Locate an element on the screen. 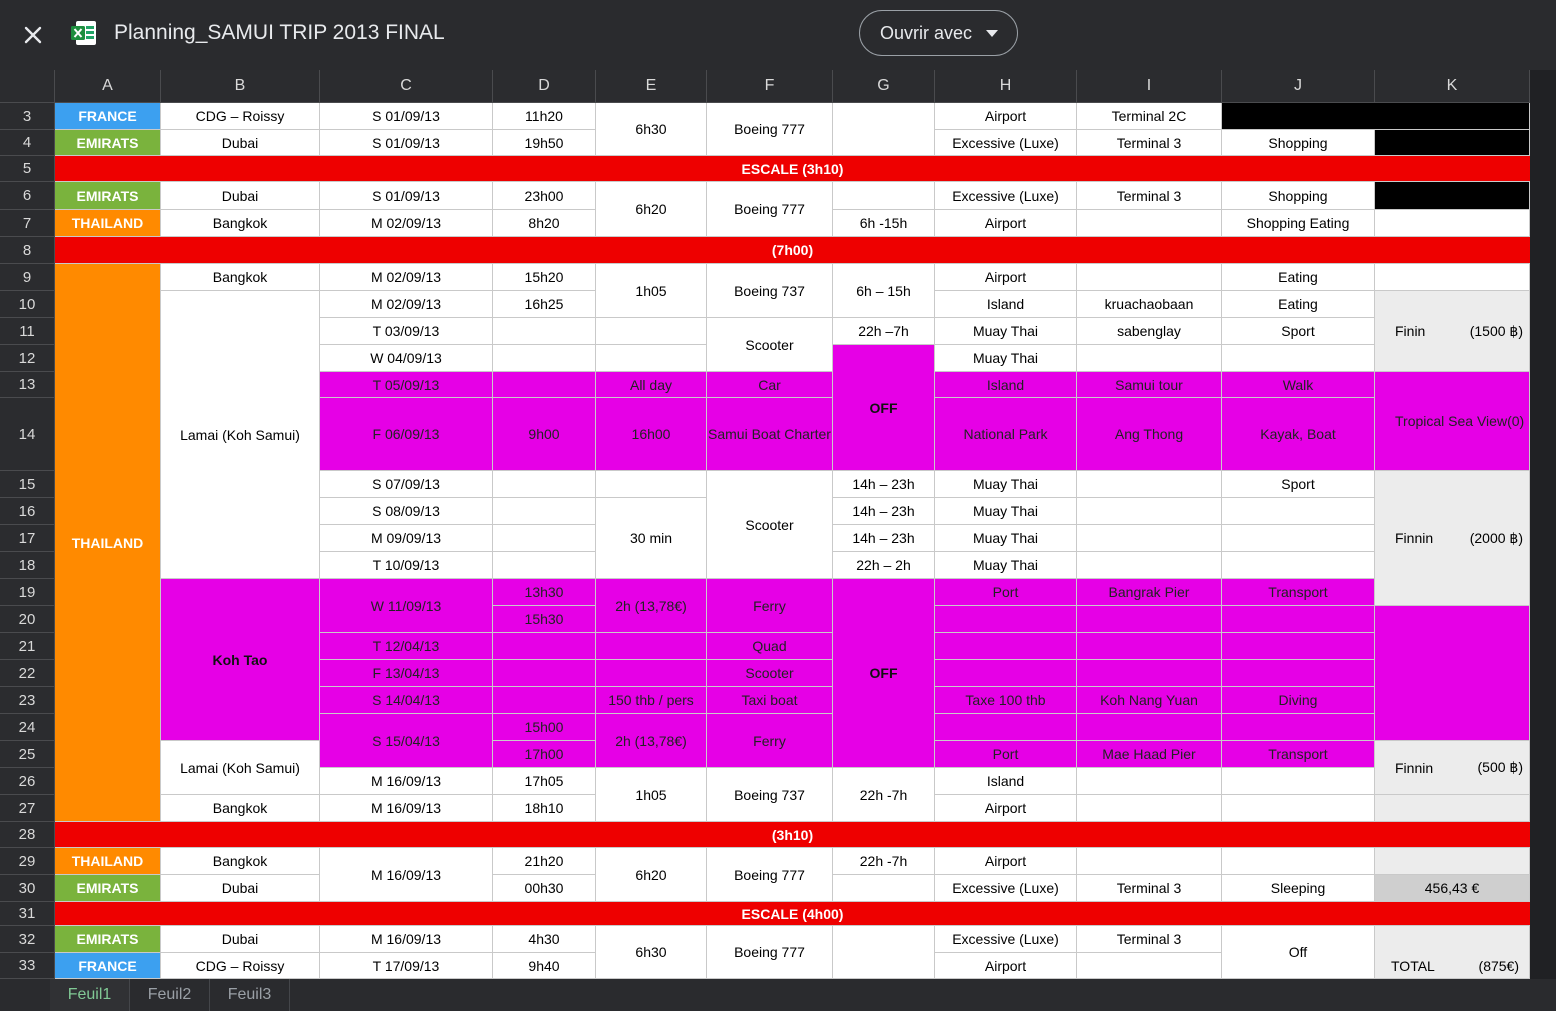  cell-e26-e27: 1h05 is located at coordinates (651, 795).